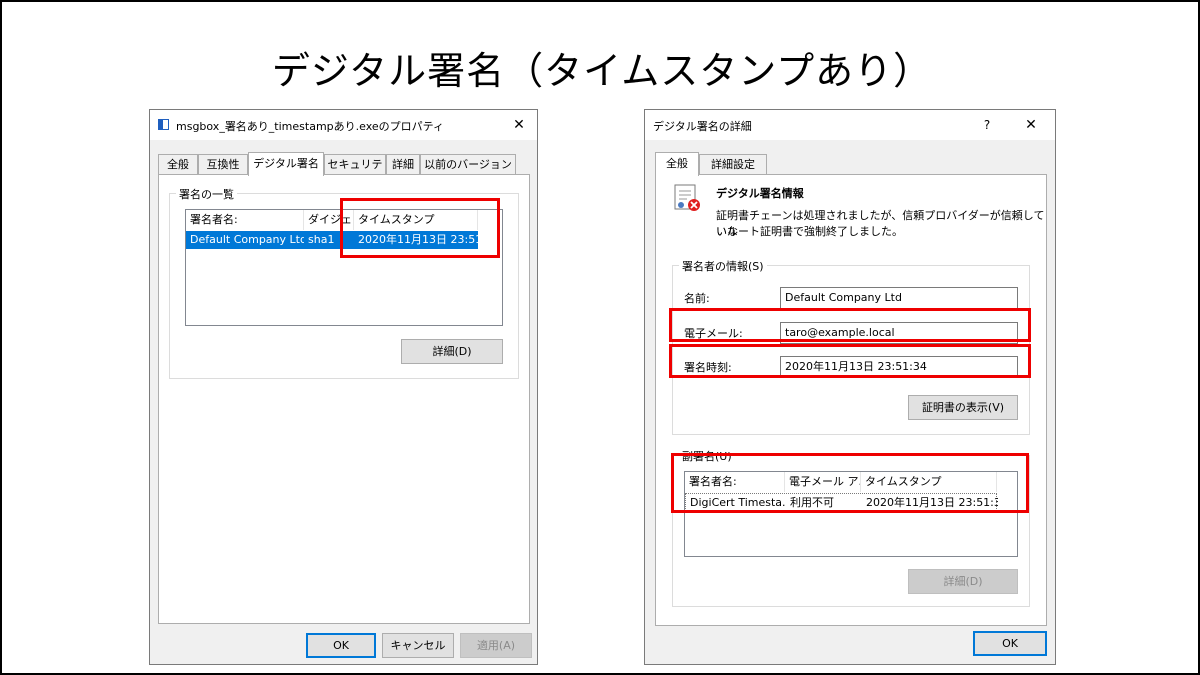  What do you see at coordinates (702, 126) in the screenshot?
I see `details-window-title: デジタル署名の詳細` at bounding box center [702, 126].